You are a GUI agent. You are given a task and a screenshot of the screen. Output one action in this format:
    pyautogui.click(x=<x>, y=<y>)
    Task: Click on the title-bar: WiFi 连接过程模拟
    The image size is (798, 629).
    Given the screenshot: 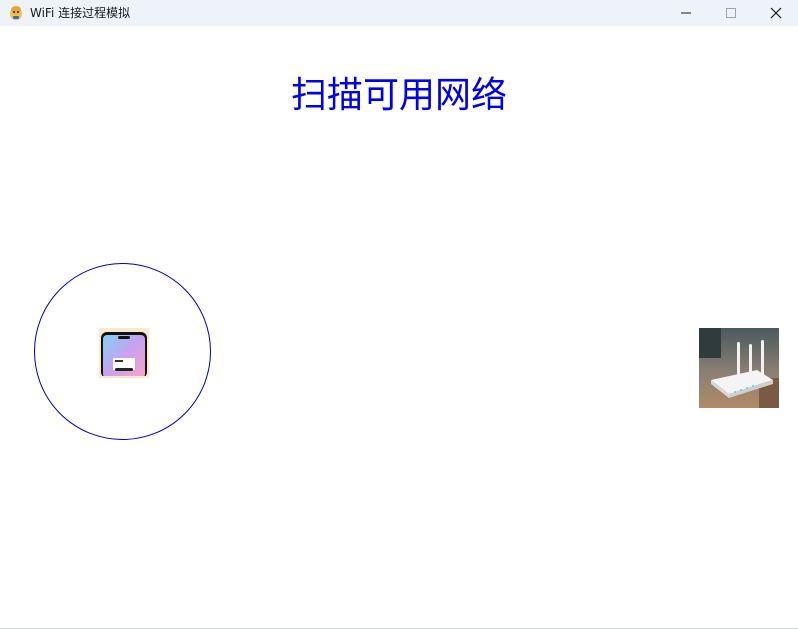 What is the action you would take?
    pyautogui.click(x=399, y=13)
    